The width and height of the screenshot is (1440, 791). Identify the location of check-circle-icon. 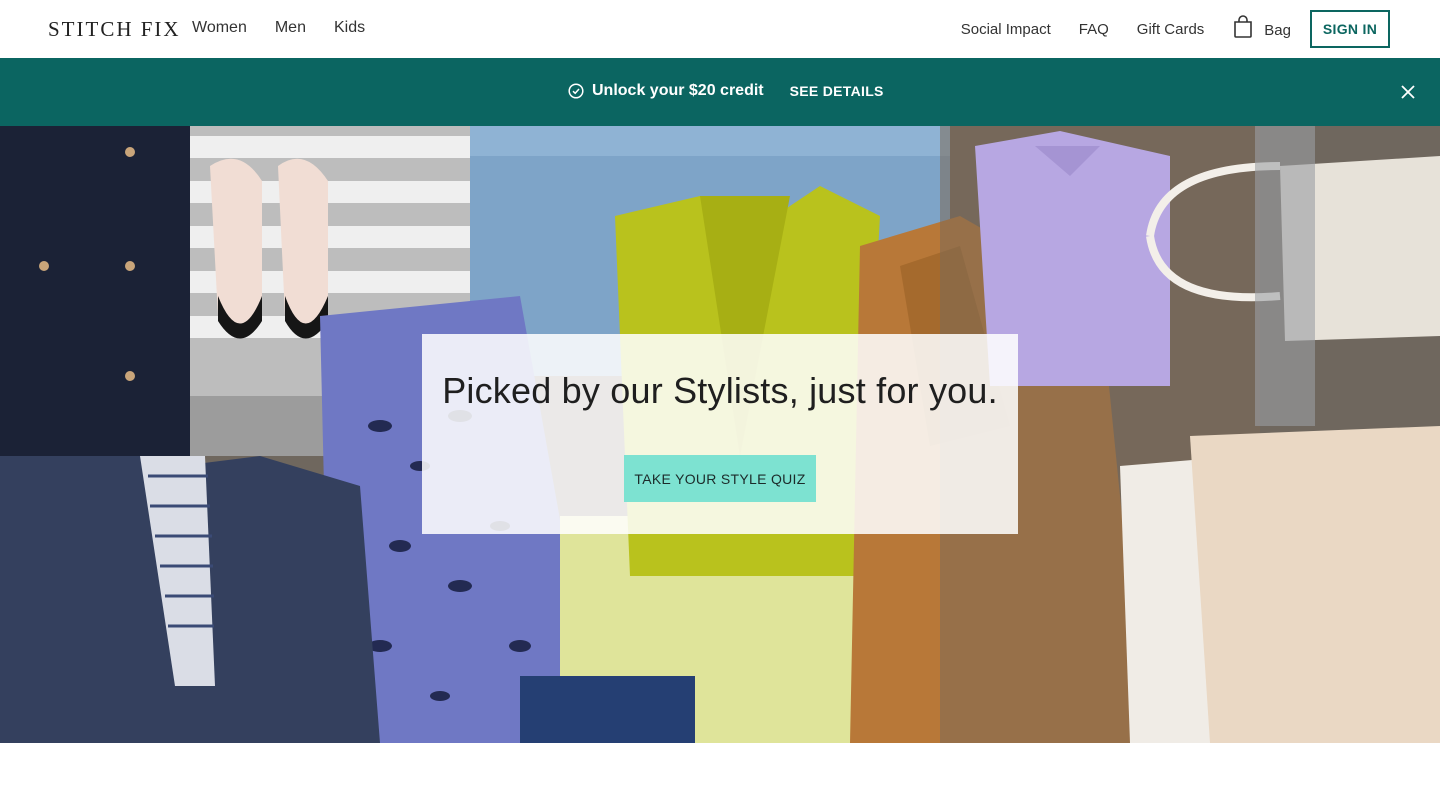
(576, 91).